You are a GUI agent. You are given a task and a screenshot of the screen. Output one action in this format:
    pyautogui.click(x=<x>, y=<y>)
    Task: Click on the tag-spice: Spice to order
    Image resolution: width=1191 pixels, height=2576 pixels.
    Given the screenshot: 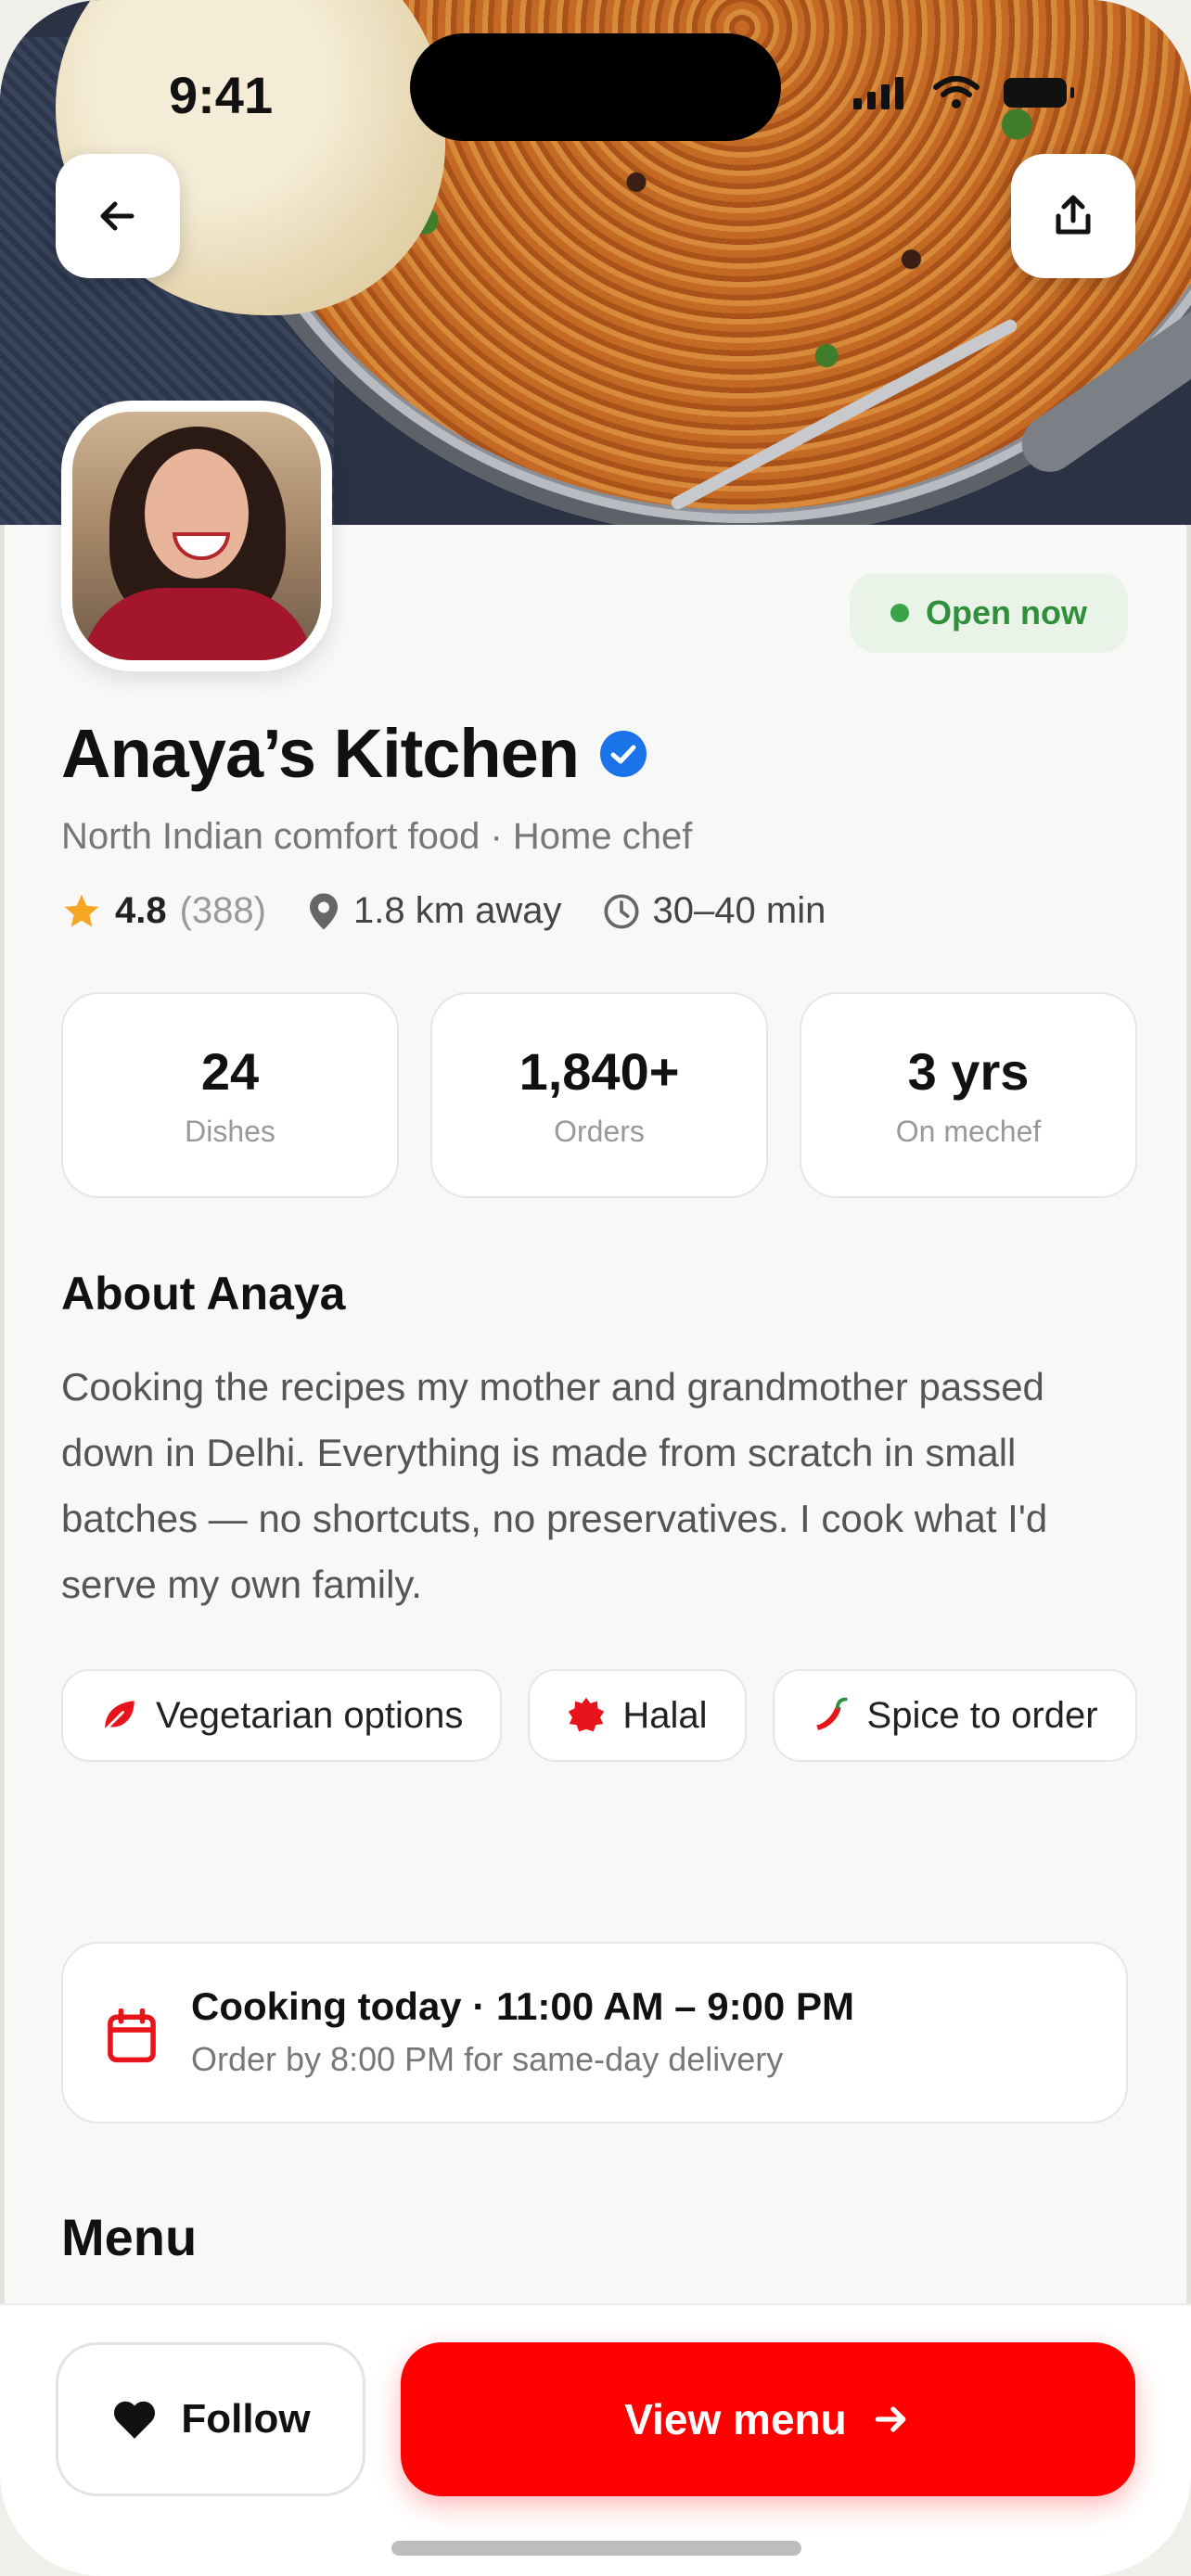 What is the action you would take?
    pyautogui.click(x=955, y=1715)
    